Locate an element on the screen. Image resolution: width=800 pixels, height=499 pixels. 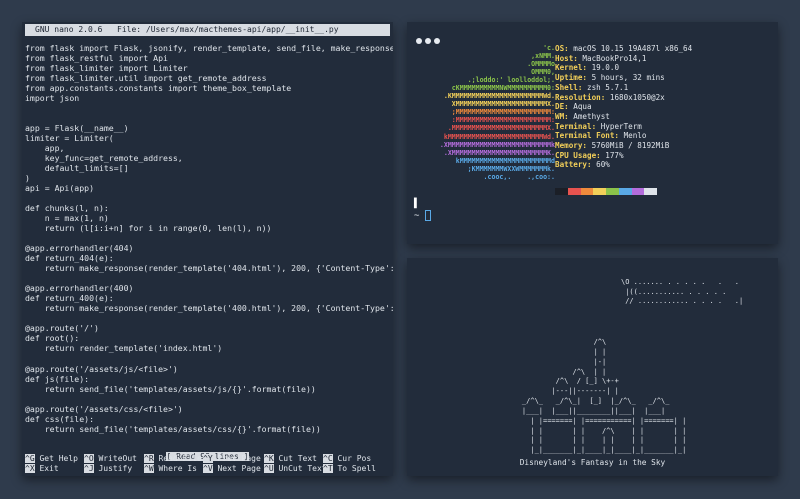
shortcut-key: ^R is located at coordinates (149, 458).